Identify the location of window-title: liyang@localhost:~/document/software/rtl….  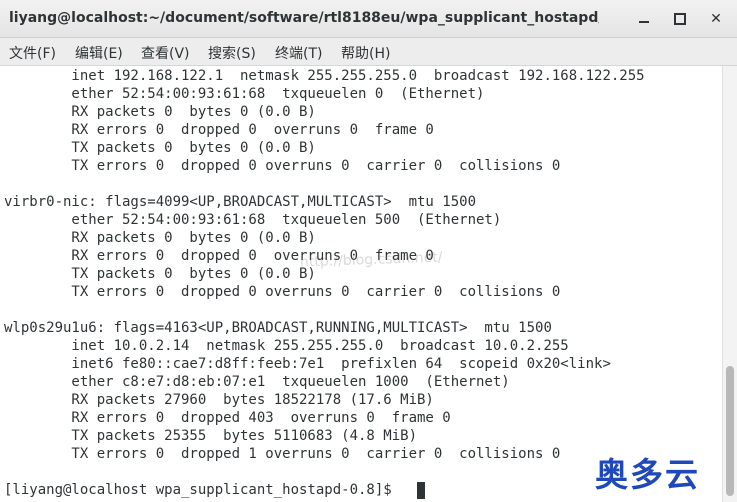
(304, 18).